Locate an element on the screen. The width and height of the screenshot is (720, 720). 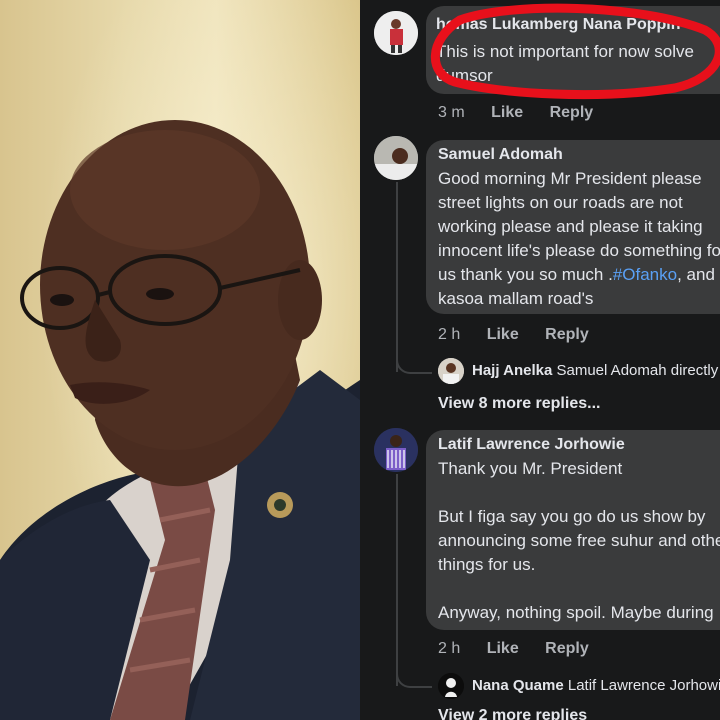
avatar-thomas is located at coordinates (396, 33).